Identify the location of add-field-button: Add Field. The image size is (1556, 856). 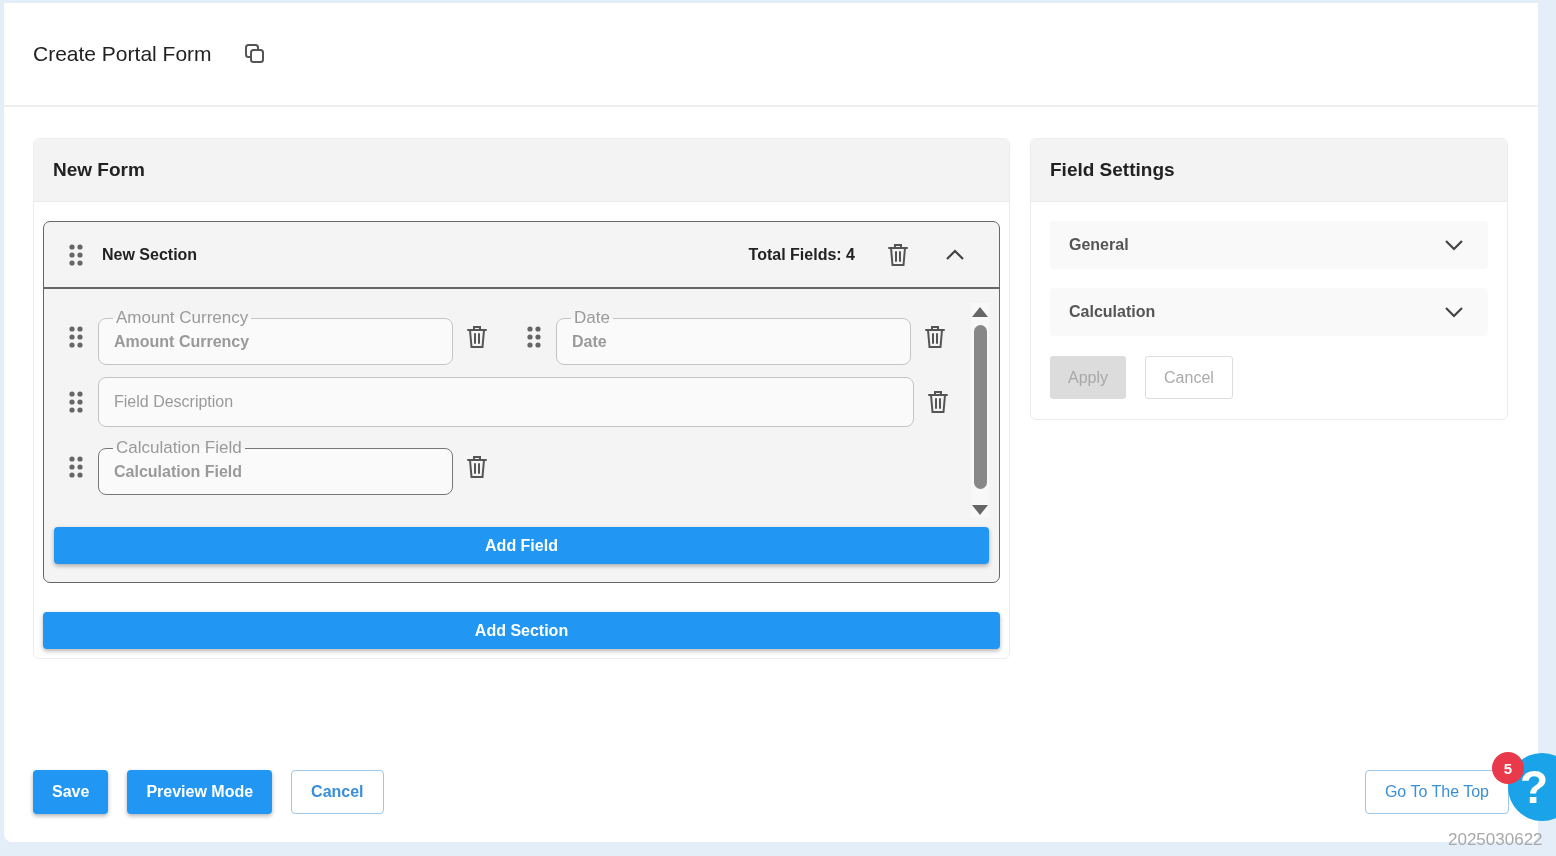
(521, 545).